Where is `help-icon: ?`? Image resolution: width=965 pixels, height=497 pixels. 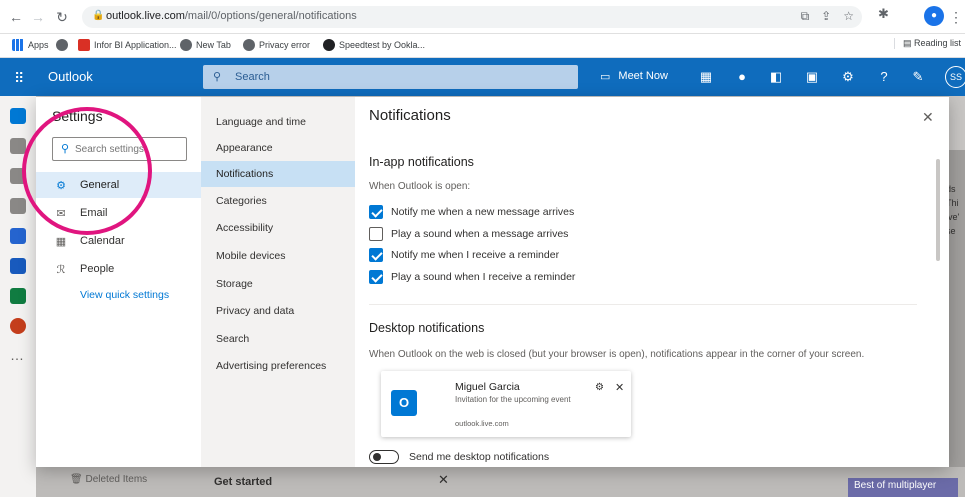 help-icon: ? is located at coordinates (884, 76).